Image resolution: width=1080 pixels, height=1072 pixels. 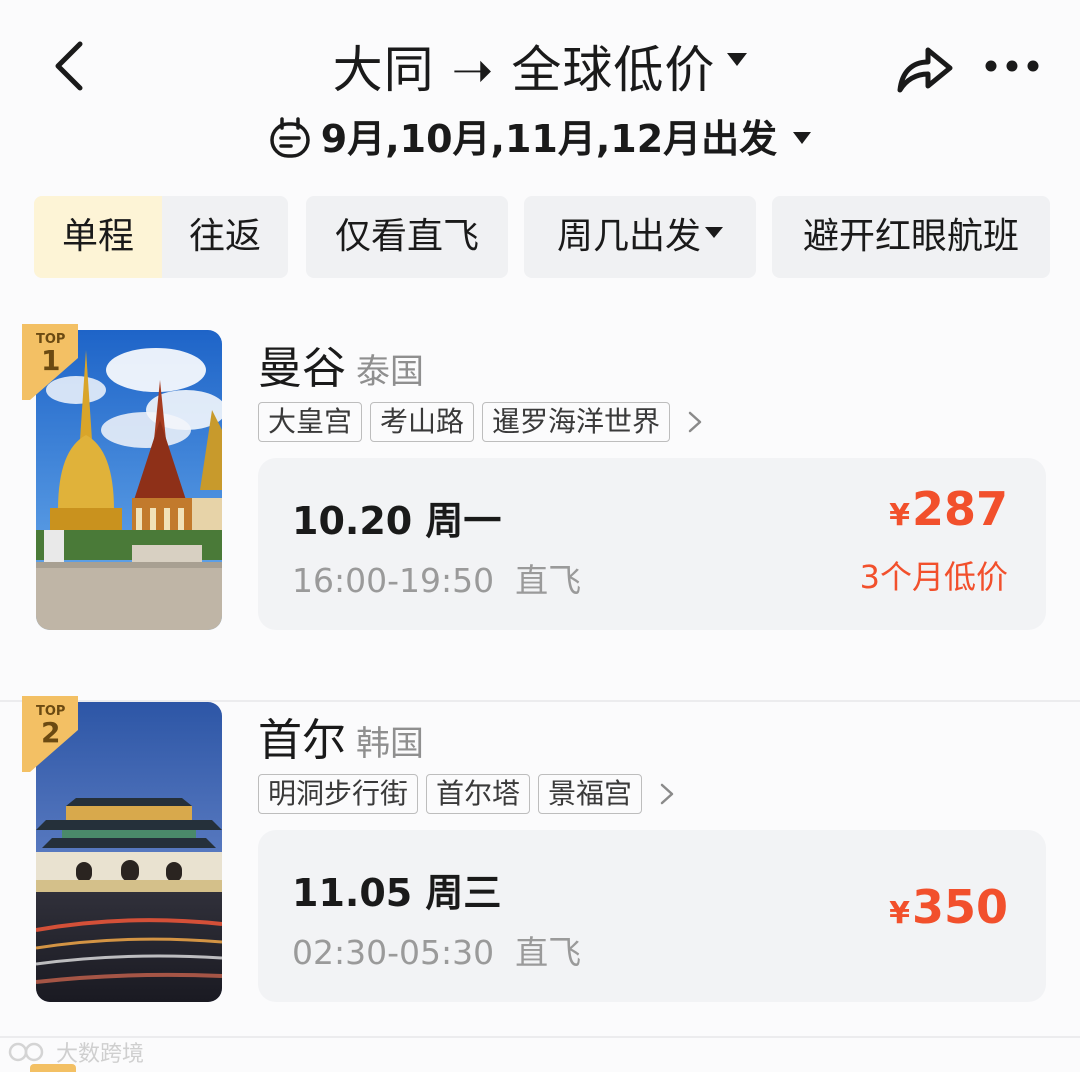 I want to click on share-icon, so click(x=924, y=68).